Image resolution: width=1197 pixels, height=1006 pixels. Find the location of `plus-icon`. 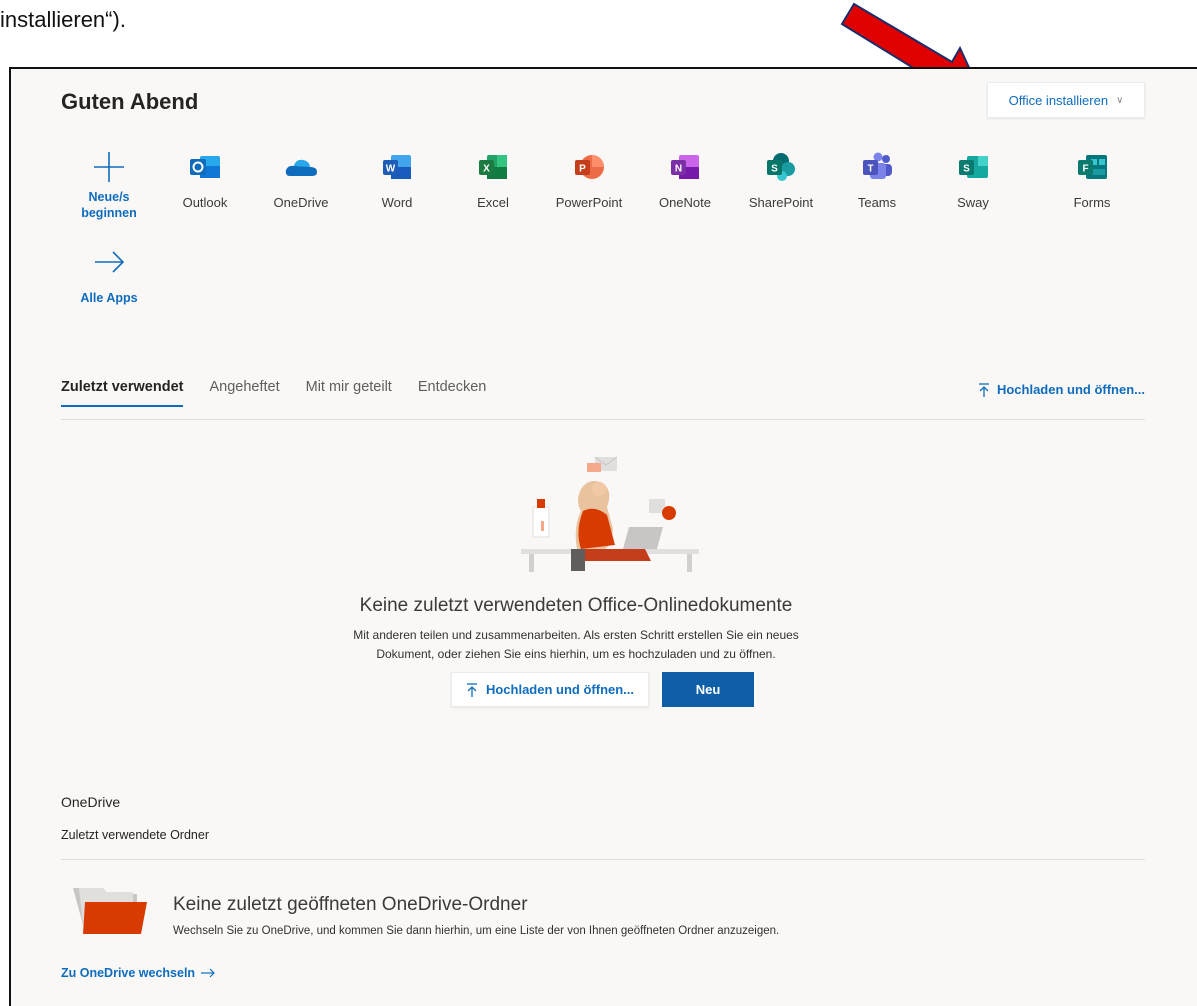

plus-icon is located at coordinates (109, 167).